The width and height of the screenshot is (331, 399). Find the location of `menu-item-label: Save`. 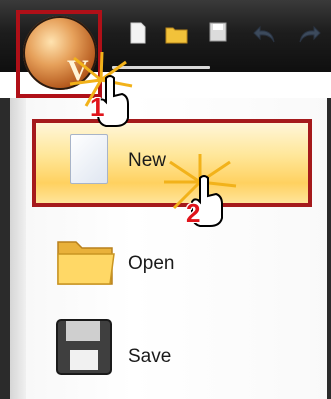

menu-item-label: Save is located at coordinates (150, 356).